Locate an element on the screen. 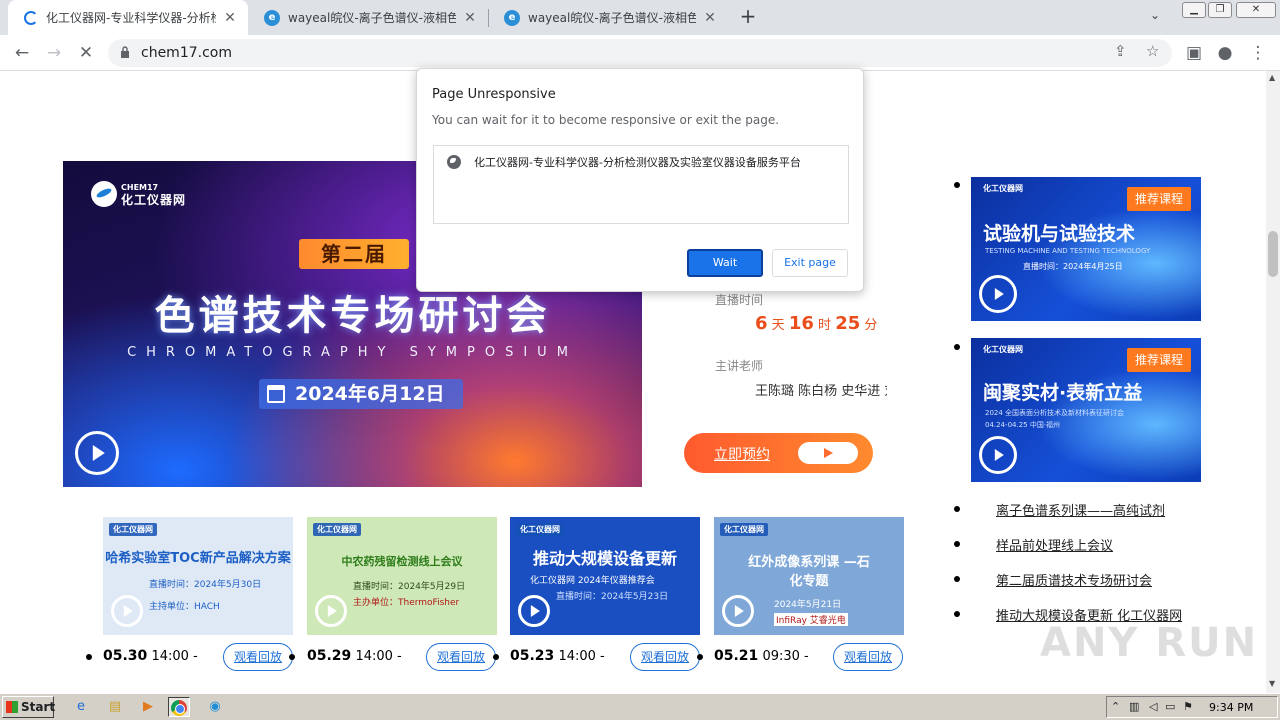 The image size is (1280, 720). side-banner-subtitle: 2024 全国表面分析技术及新材料表征研讨会 is located at coordinates (1055, 413).